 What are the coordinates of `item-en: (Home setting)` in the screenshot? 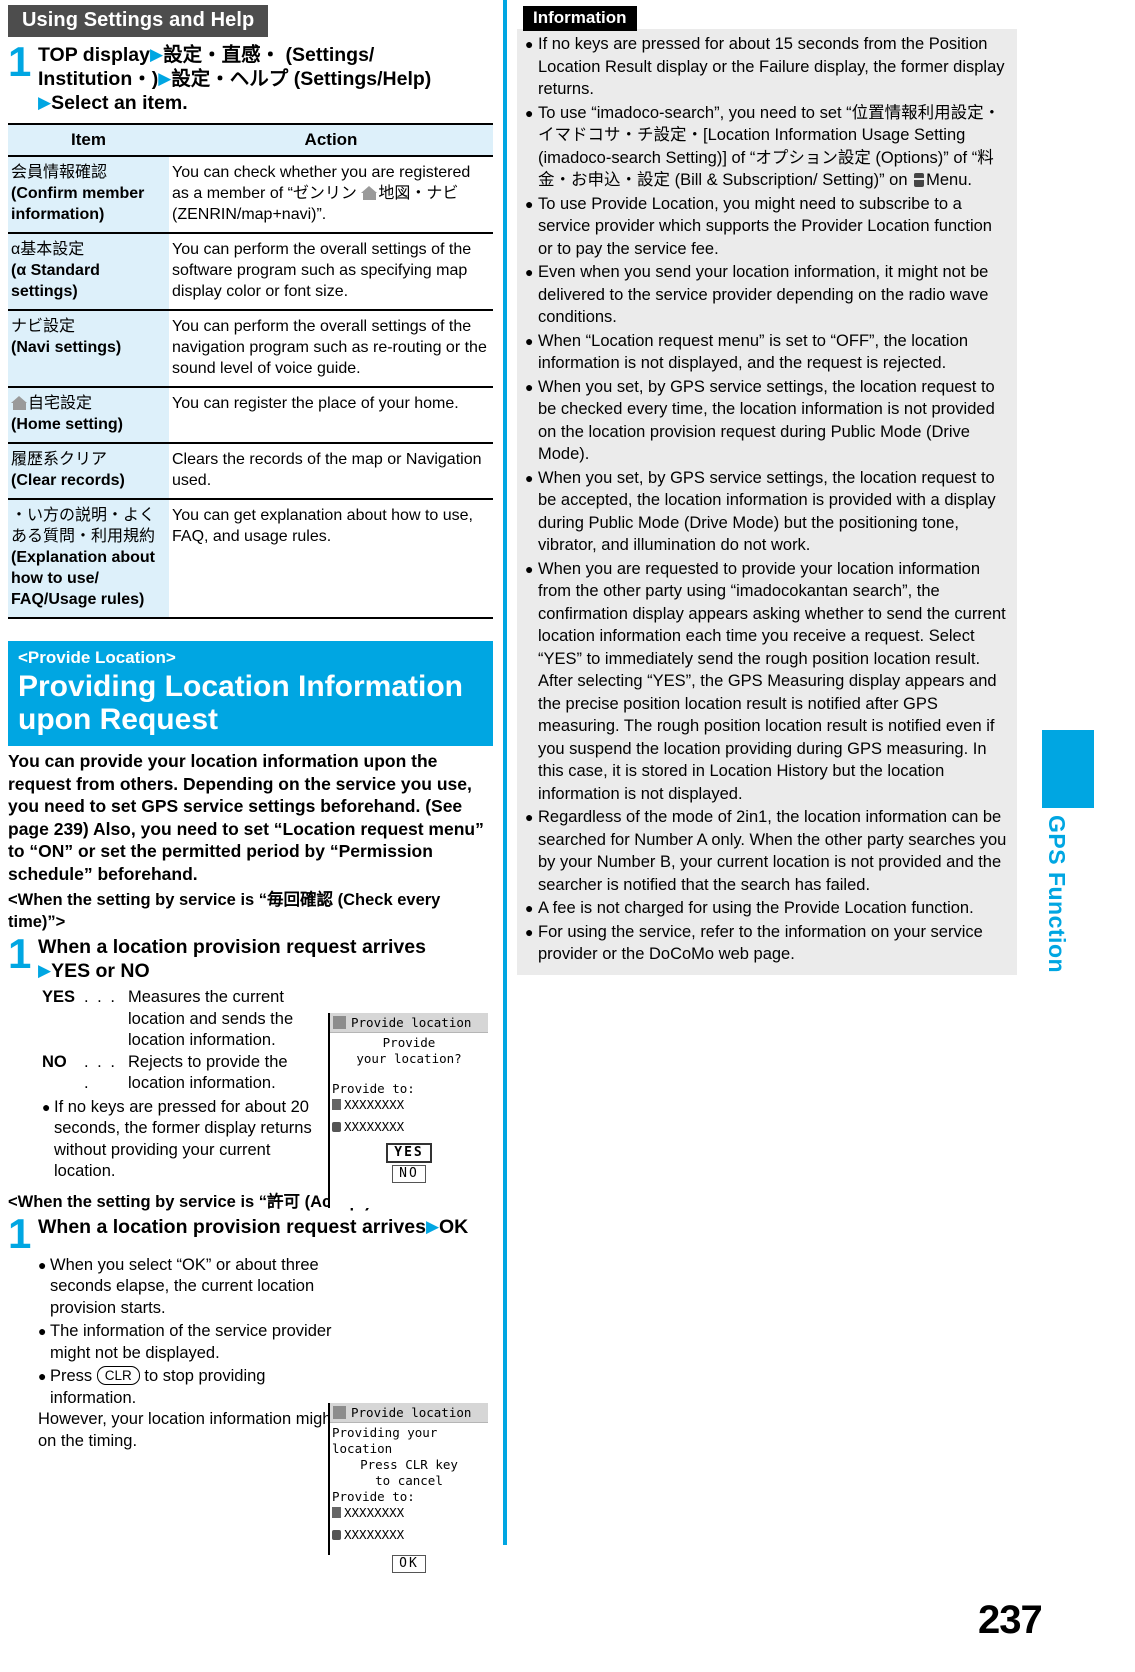 It's located at (67, 424).